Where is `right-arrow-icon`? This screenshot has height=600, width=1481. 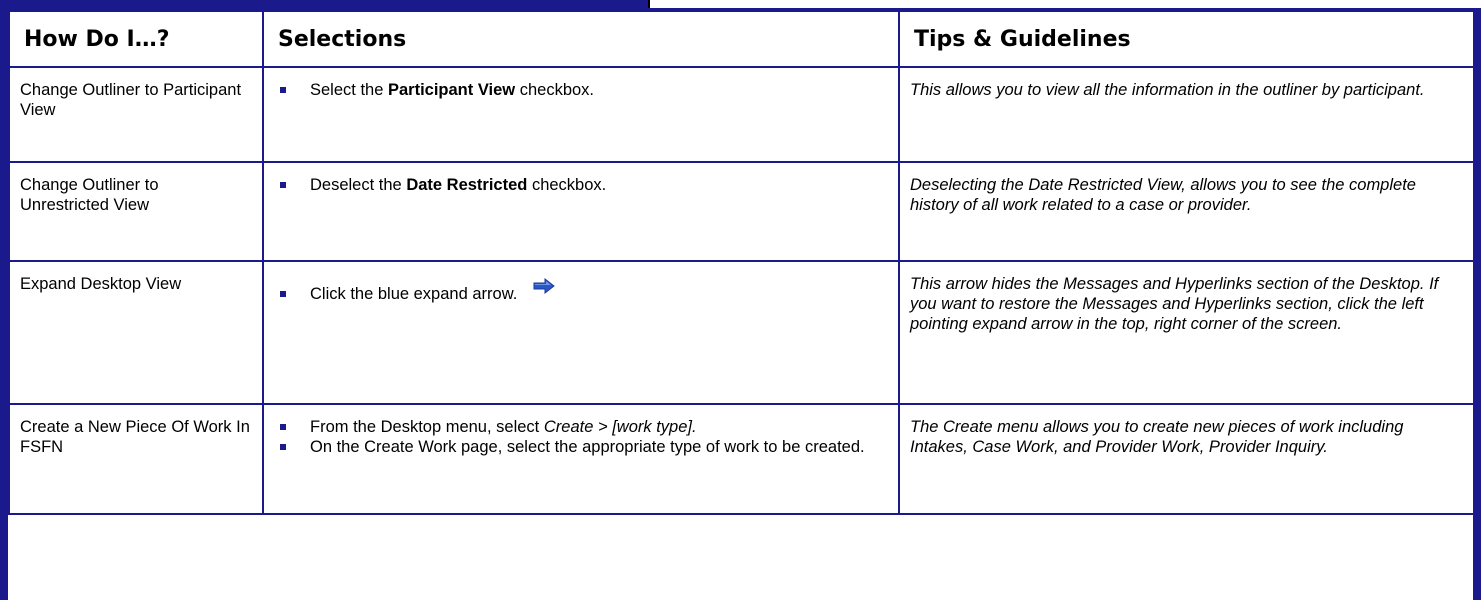
right-arrow-icon is located at coordinates (544, 288).